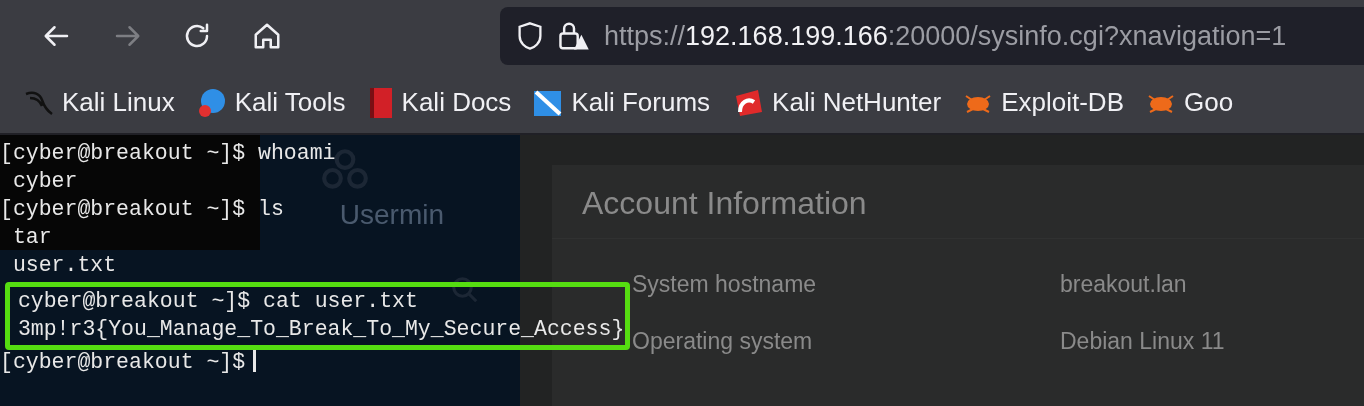 This screenshot has height=406, width=1364. What do you see at coordinates (380, 102) in the screenshot?
I see `book-icon` at bounding box center [380, 102].